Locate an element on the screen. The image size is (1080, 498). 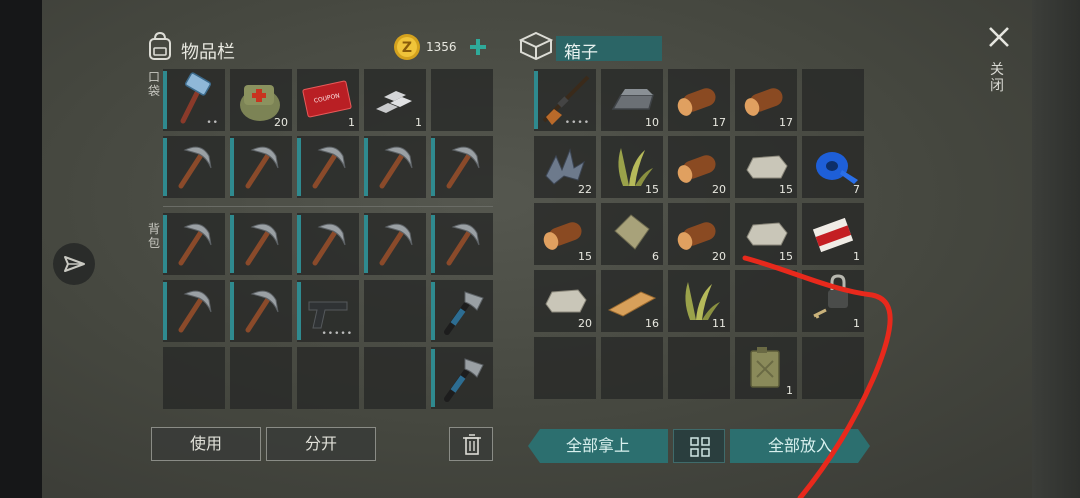
item-count: 22 is located at coordinates (585, 189).